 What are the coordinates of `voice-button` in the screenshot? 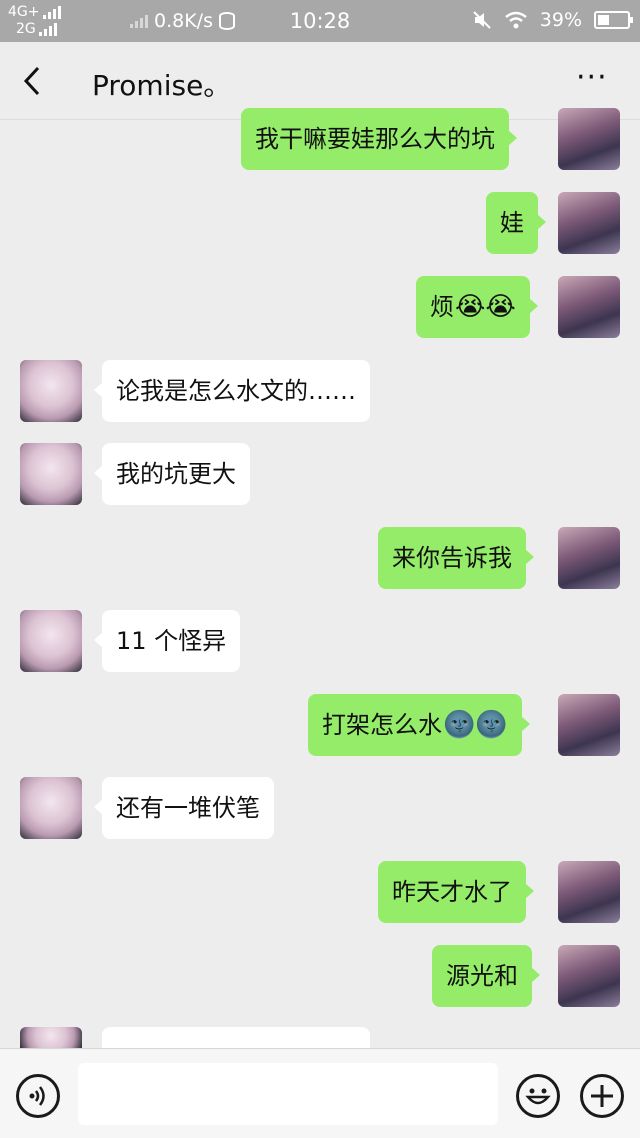 It's located at (38, 1096).